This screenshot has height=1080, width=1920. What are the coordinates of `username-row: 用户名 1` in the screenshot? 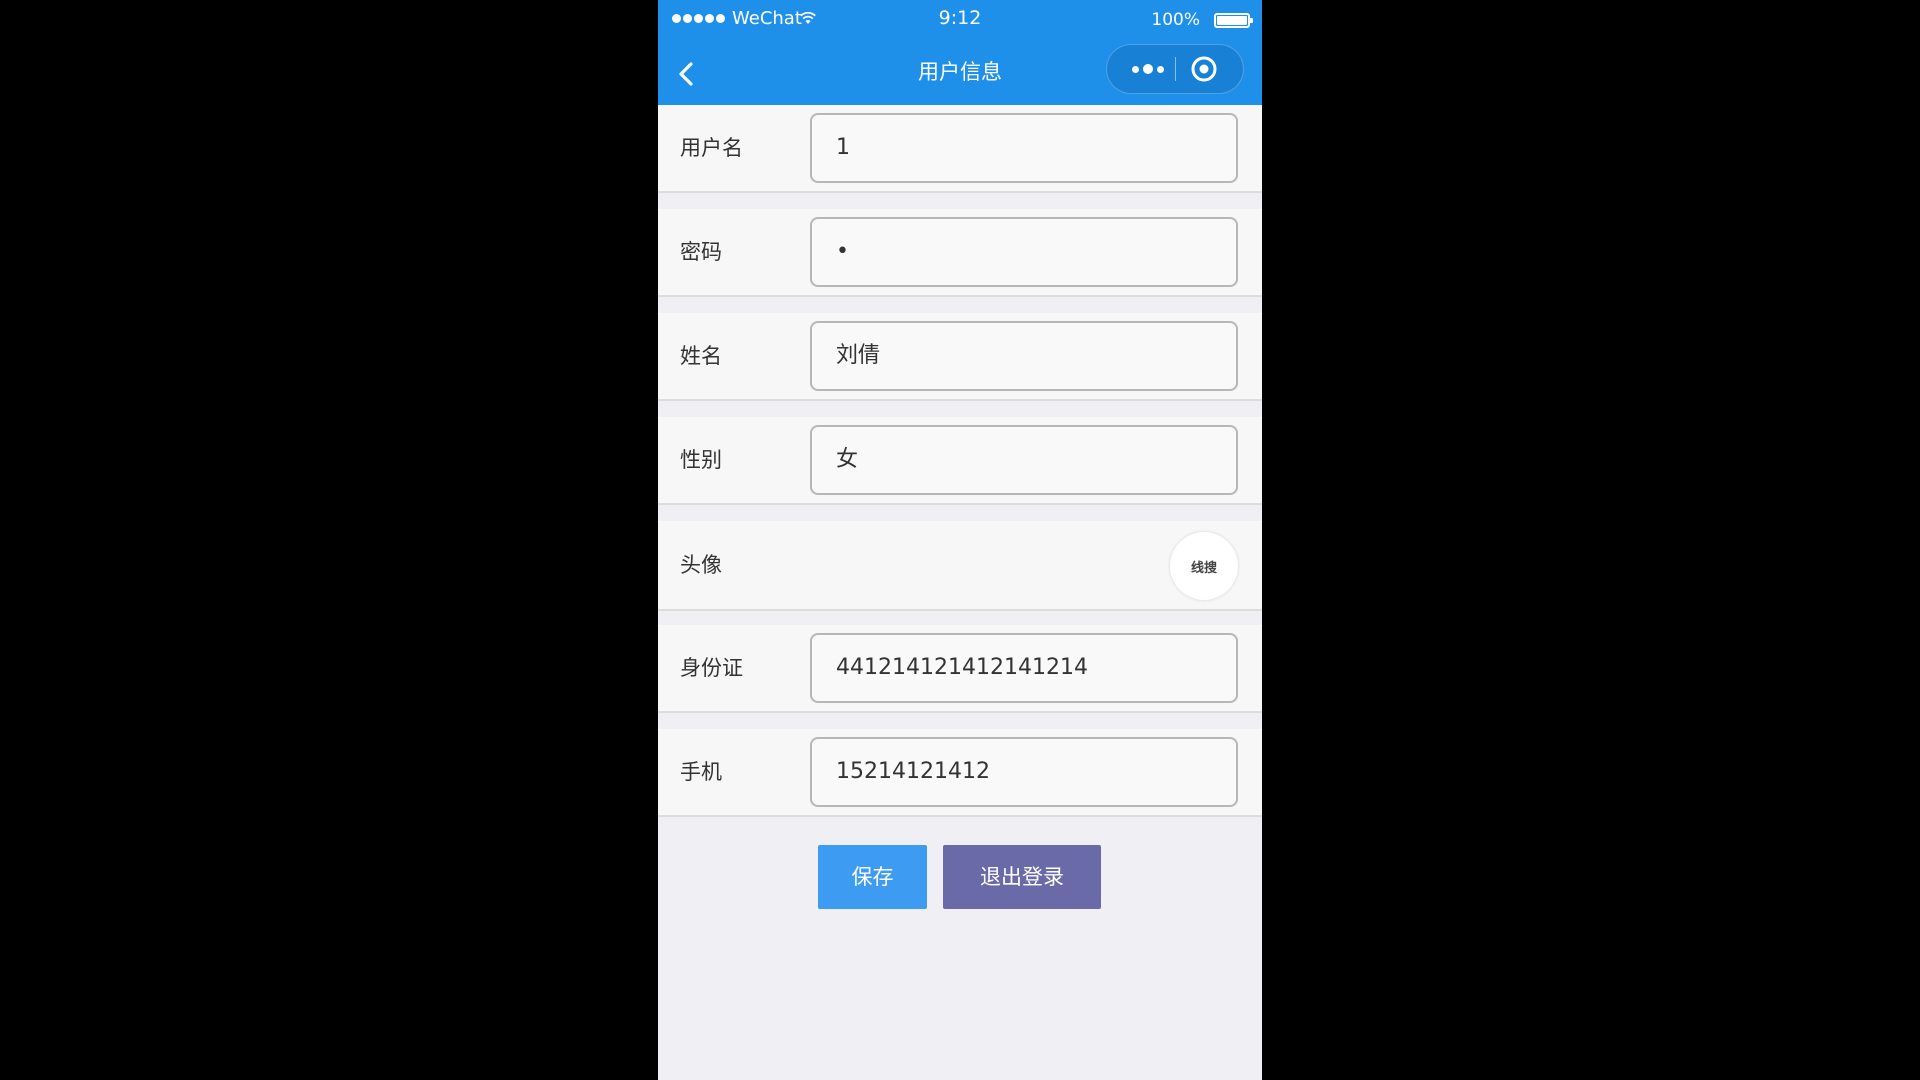 It's located at (960, 149).